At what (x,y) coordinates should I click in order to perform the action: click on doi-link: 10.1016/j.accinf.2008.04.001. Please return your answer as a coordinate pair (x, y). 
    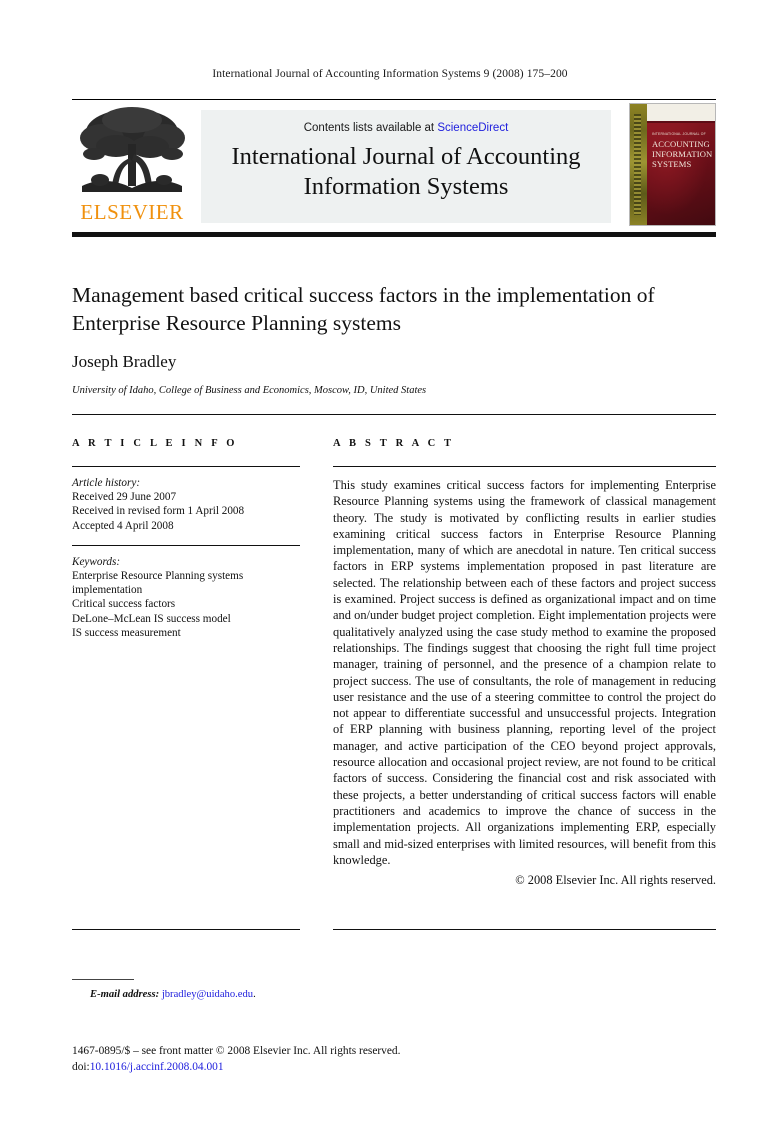
    Looking at the image, I should click on (157, 1067).